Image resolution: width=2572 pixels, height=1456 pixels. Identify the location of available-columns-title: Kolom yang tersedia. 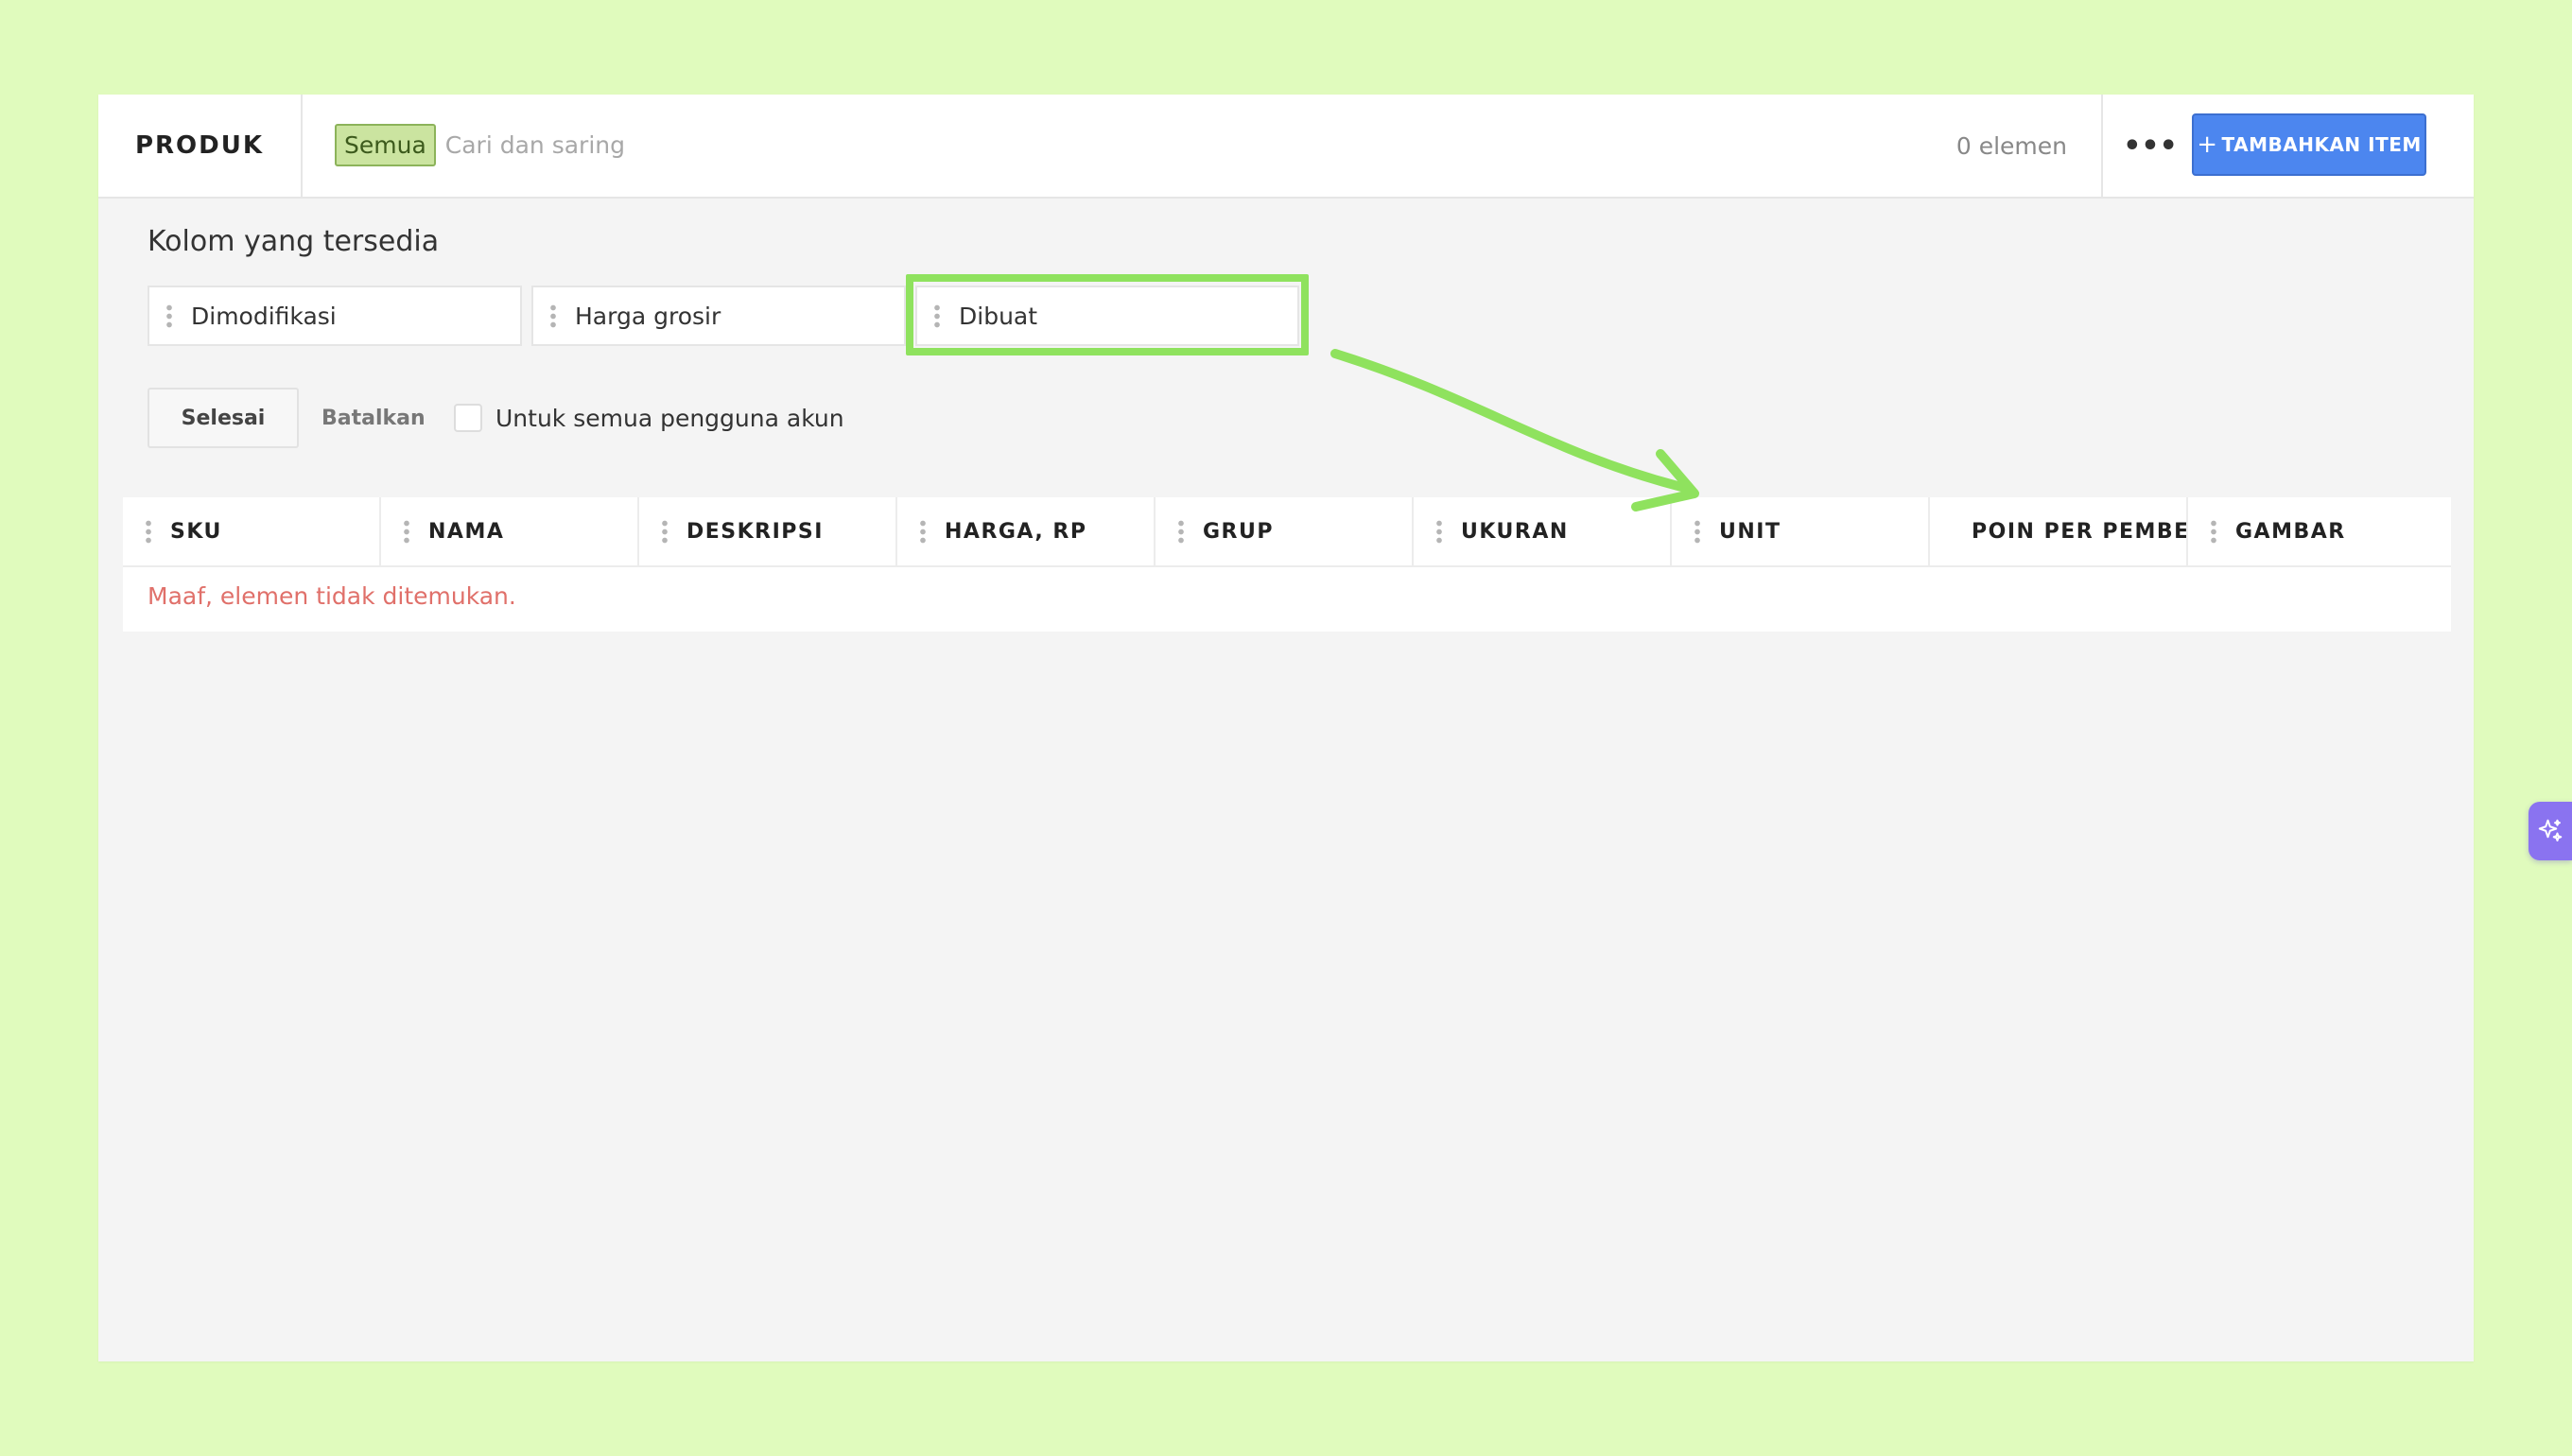
(294, 241).